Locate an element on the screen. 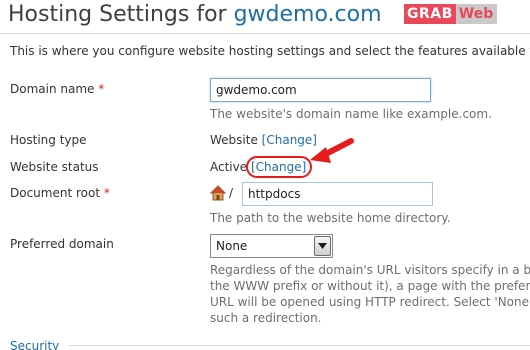 The image size is (530, 350). logo-grab-text: GRAB is located at coordinates (430, 14).